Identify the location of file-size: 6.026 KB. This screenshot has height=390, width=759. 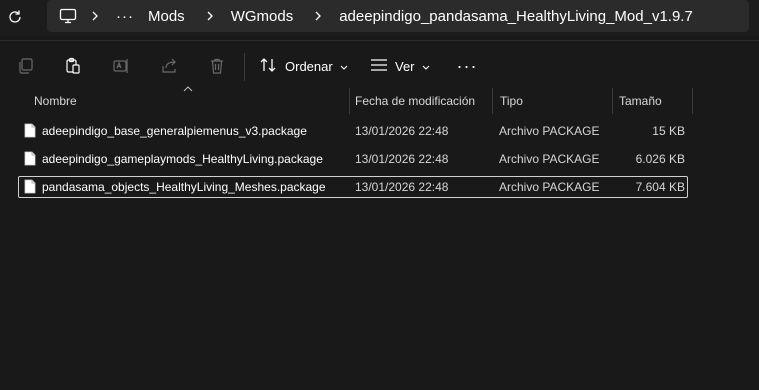
(660, 159).